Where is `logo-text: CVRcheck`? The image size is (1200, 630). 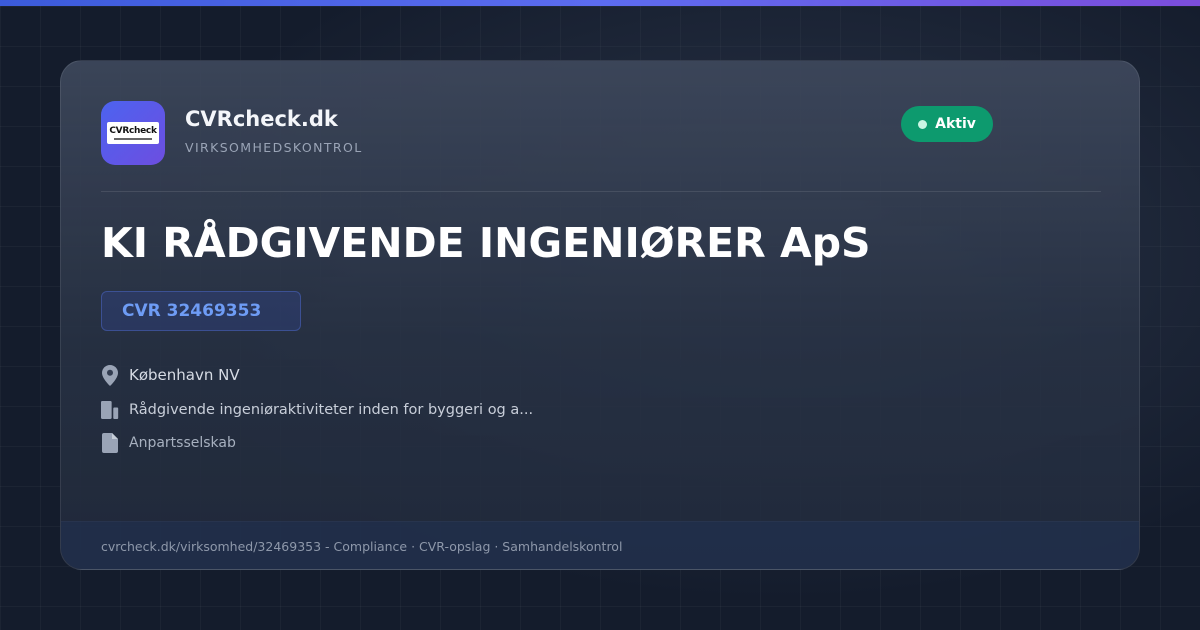 logo-text: CVRcheck is located at coordinates (133, 131).